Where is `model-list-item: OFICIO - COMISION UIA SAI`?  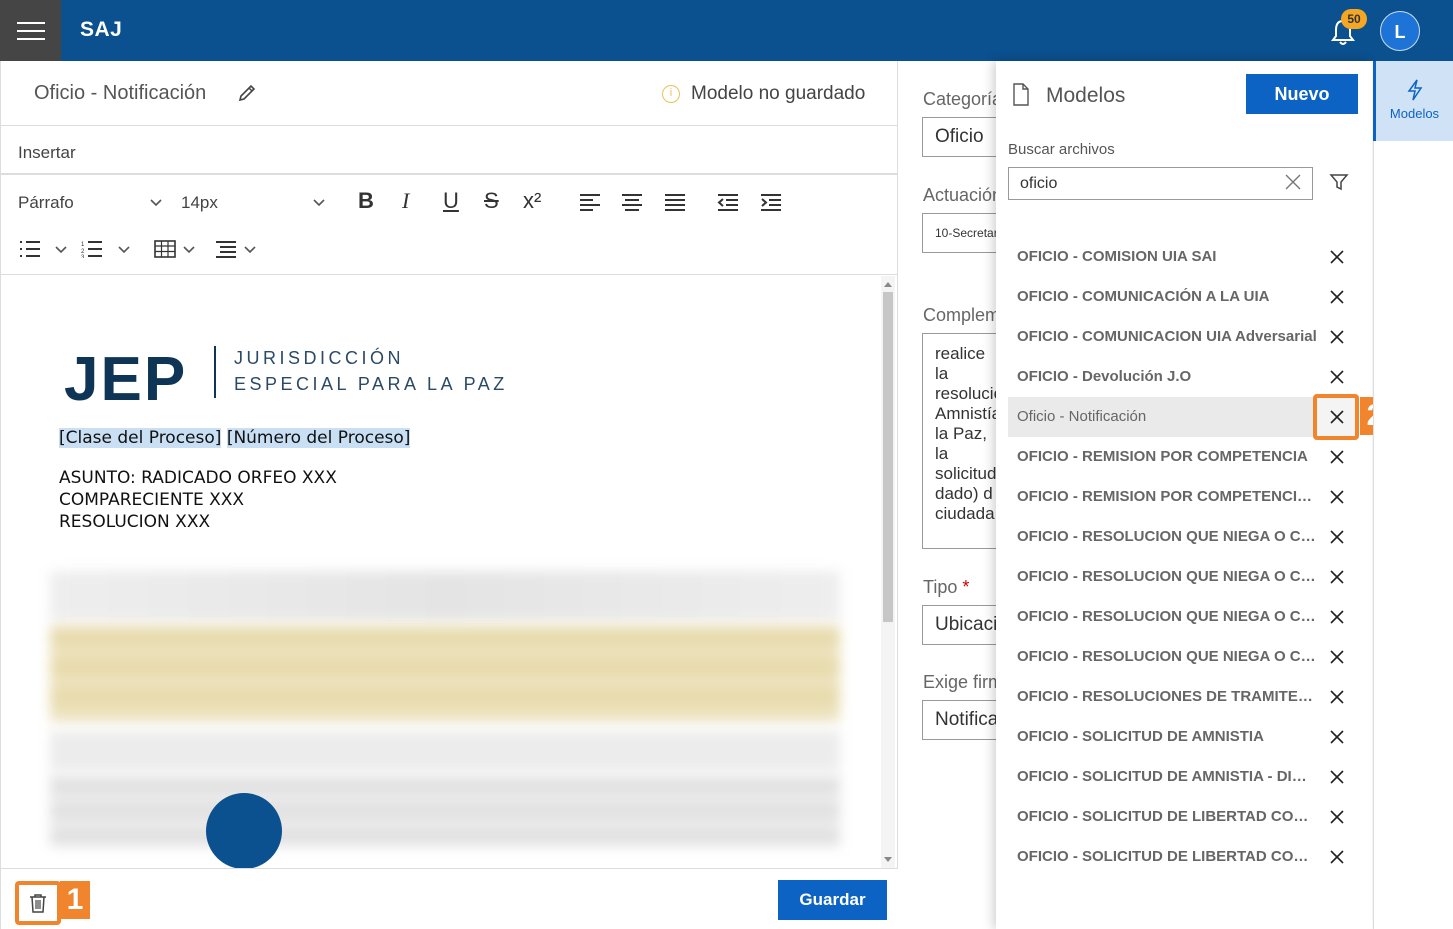
model-list-item: OFICIO - COMISION UIA SAI is located at coordinates (1183, 257).